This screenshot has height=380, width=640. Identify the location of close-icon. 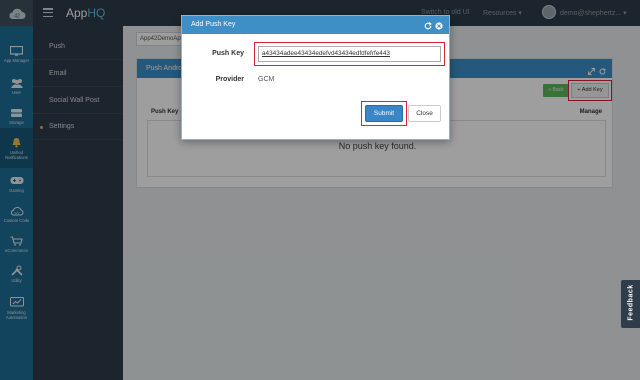
(439, 29).